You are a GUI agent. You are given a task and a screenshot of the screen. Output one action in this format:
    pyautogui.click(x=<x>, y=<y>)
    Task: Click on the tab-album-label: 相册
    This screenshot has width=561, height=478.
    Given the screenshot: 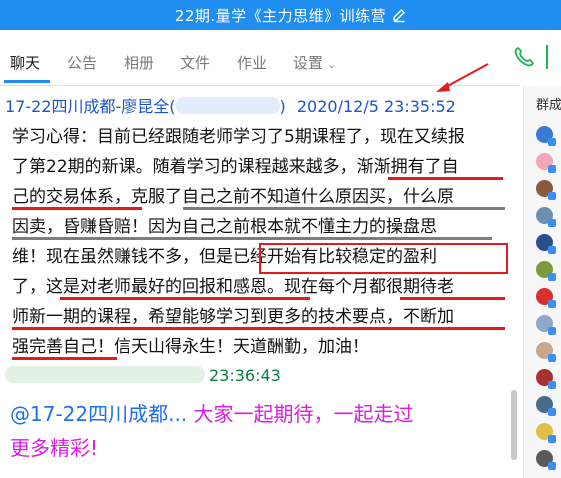 What is the action you would take?
    pyautogui.click(x=139, y=63)
    